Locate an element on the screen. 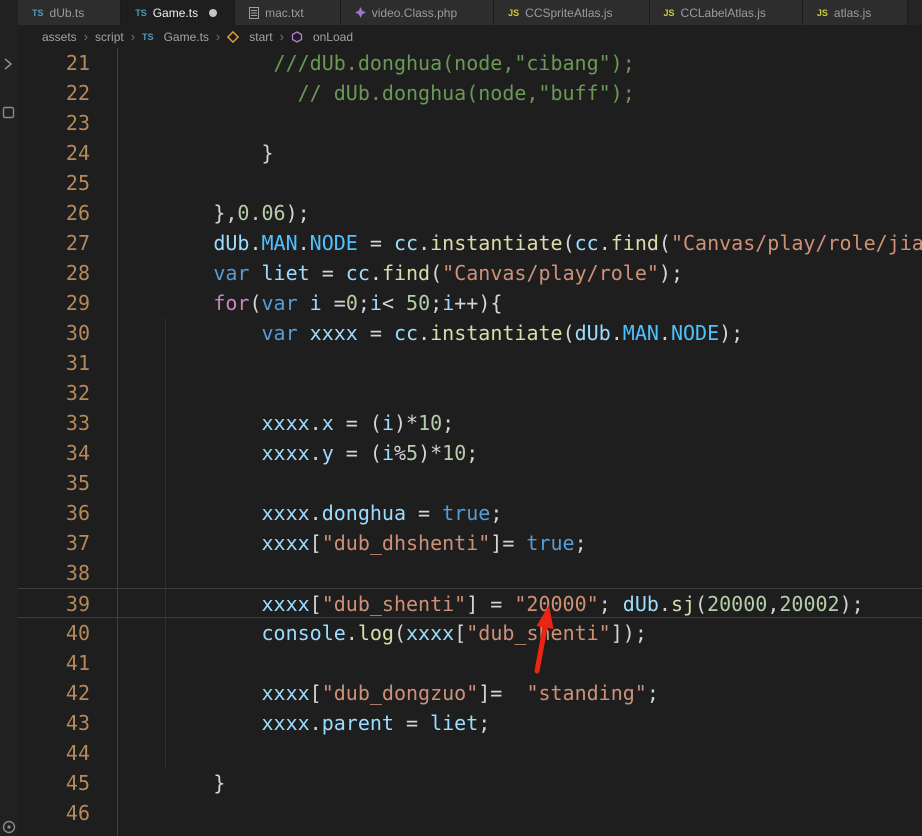 This screenshot has height=836, width=922. code-text: xxxx["dub_dongzuo"]= "standing"; is located at coordinates (519, 693).